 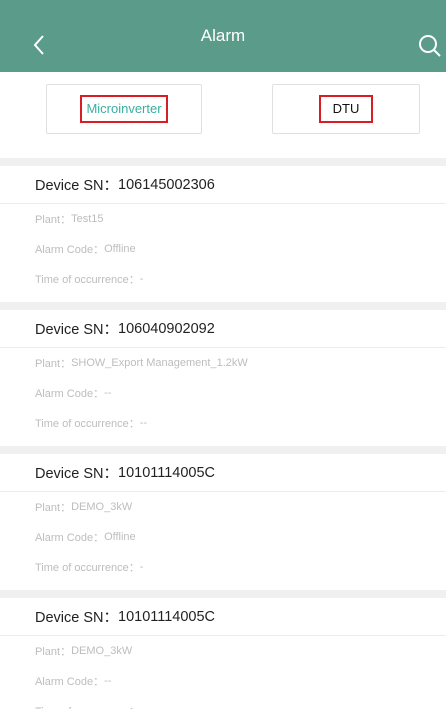 I want to click on tab-microinverter-label: Microinverter, so click(x=124, y=109).